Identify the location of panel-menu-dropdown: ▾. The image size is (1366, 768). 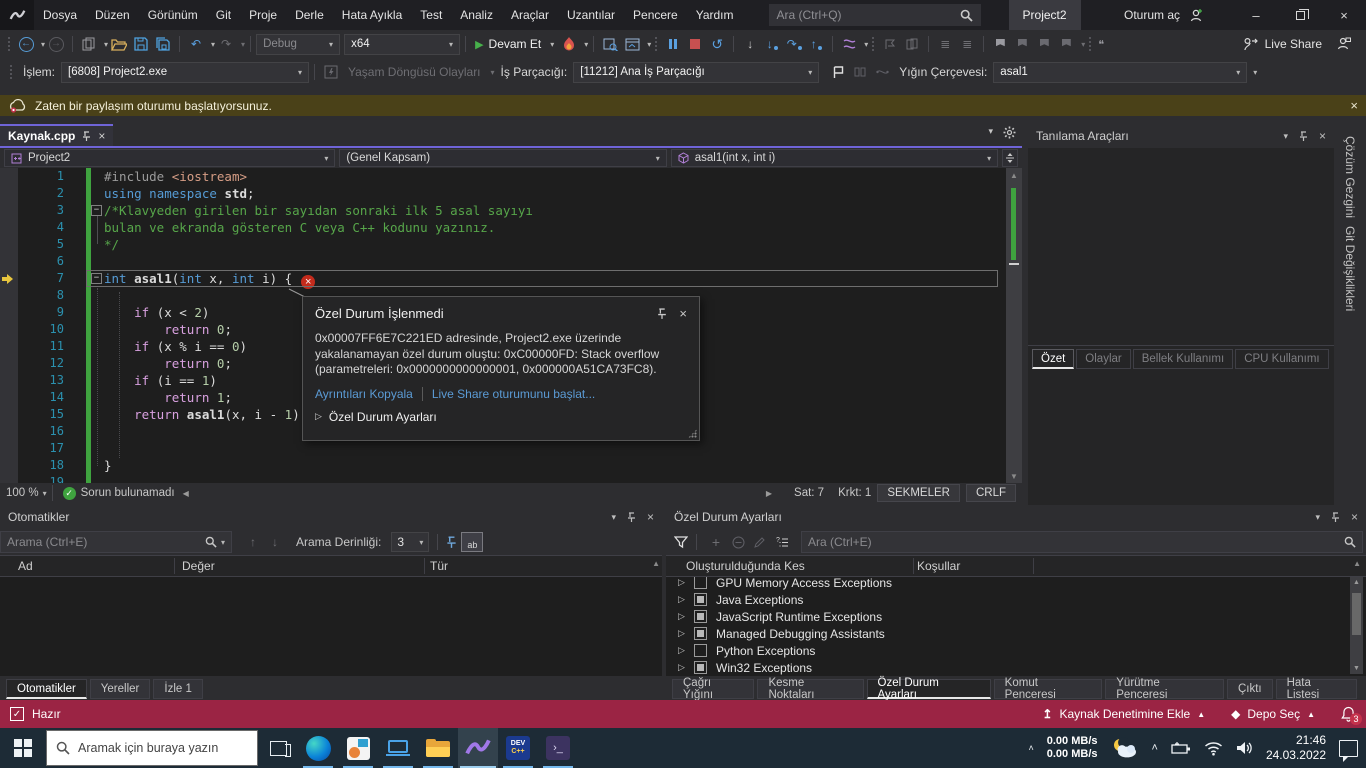
(1317, 517).